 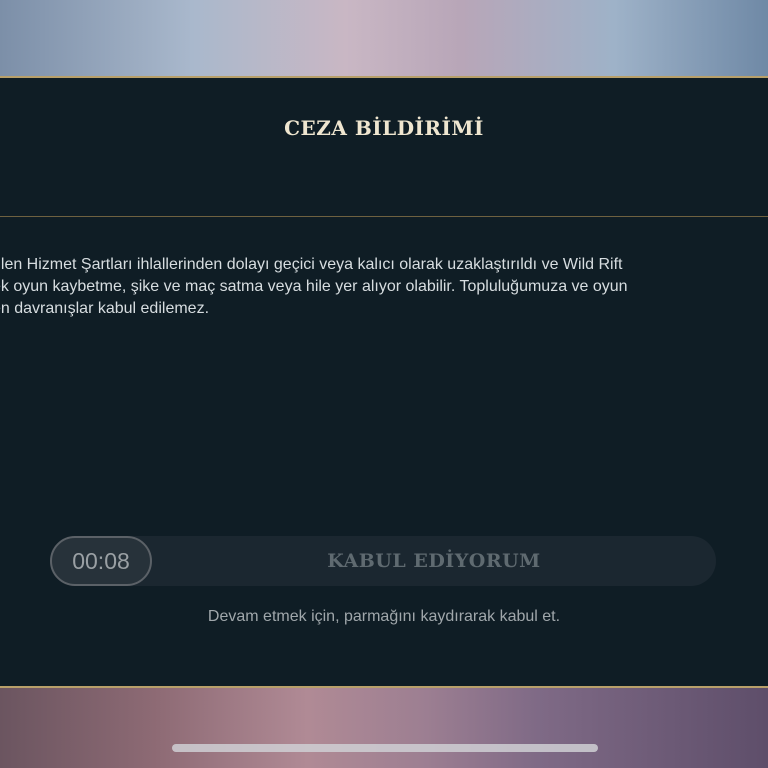 I want to click on countdown-timer-handle: 00:08, so click(x=101, y=561).